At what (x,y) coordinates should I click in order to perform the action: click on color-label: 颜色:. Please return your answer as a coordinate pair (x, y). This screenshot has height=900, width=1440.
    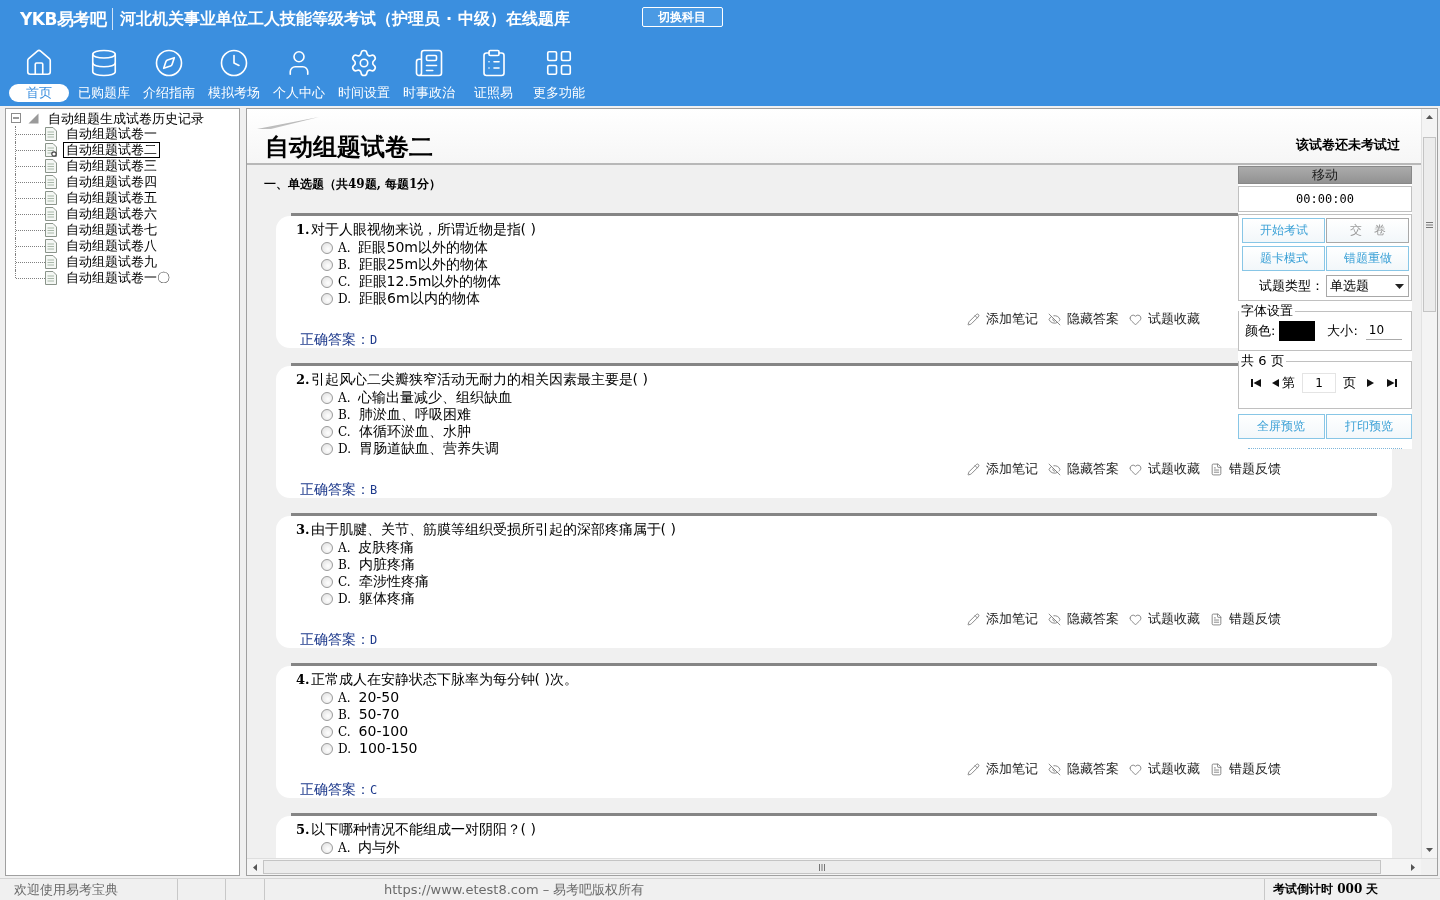
    Looking at the image, I should click on (1260, 331).